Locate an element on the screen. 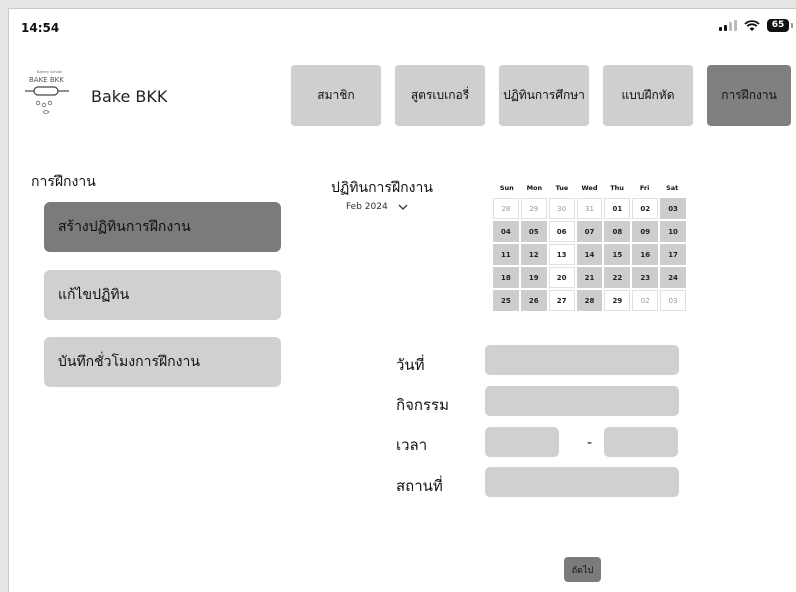 The width and height of the screenshot is (796, 592). section-title: การฝึกงาน is located at coordinates (63, 182).